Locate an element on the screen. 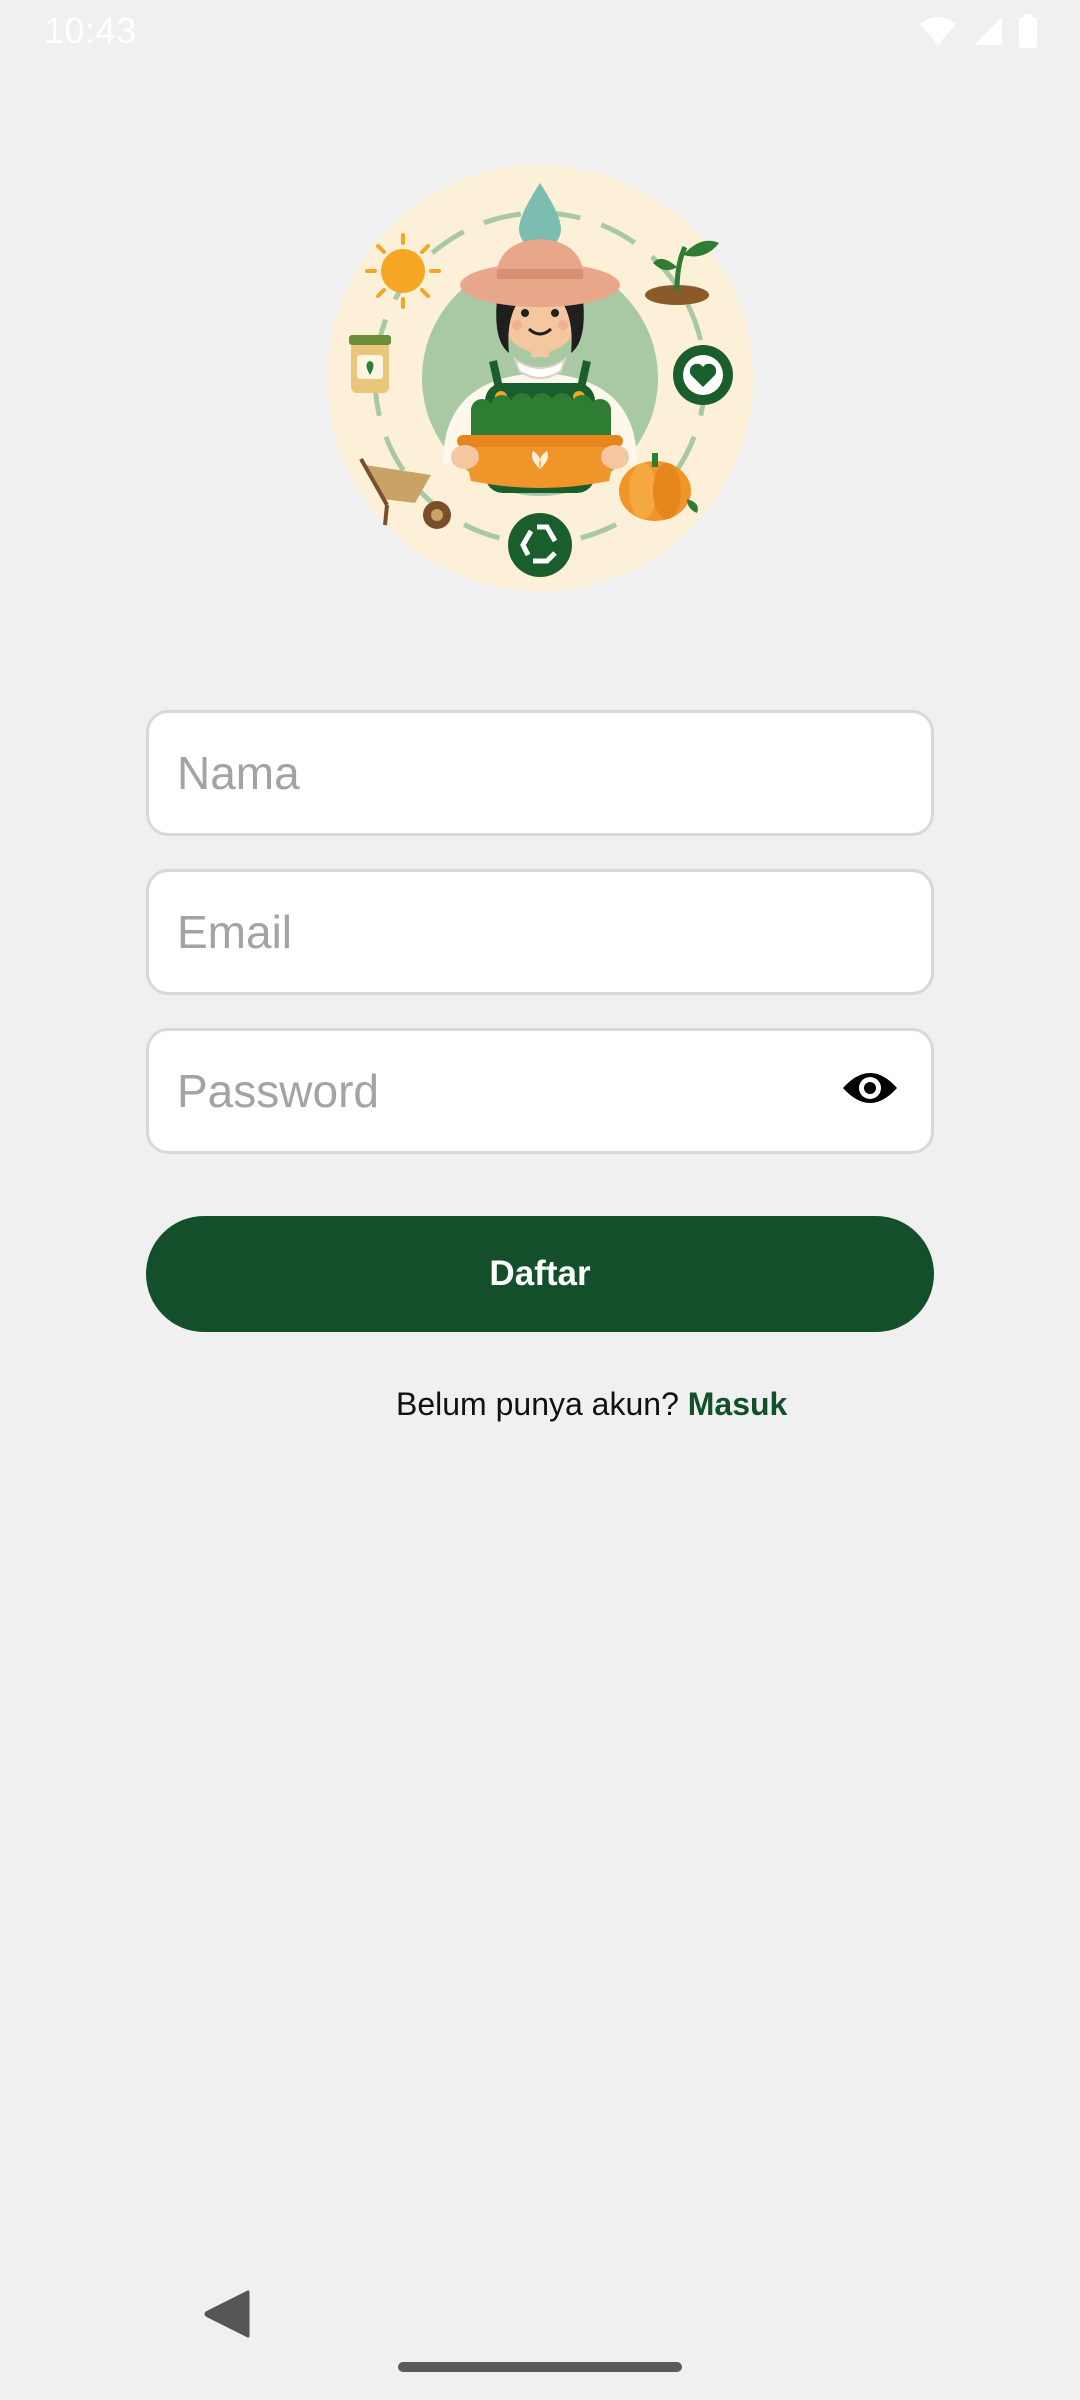  status-bar: 10:43 is located at coordinates (540, 31).